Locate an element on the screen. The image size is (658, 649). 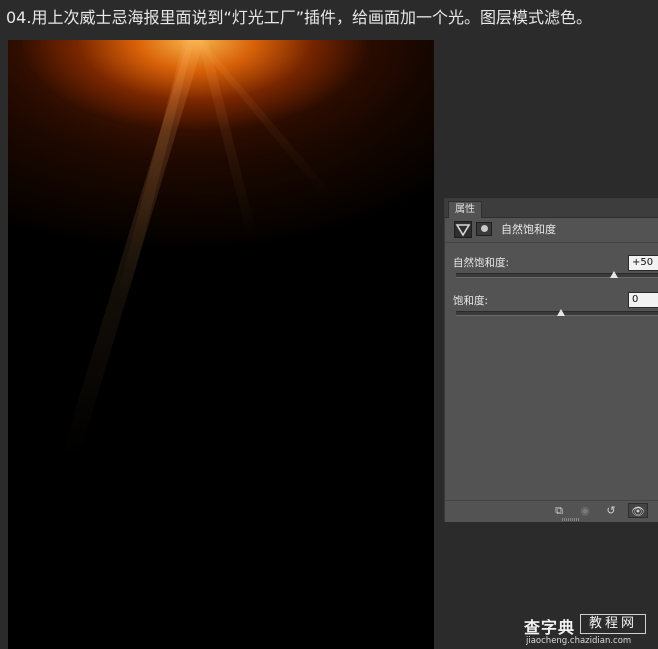
vibrance-slider is located at coordinates (557, 274).